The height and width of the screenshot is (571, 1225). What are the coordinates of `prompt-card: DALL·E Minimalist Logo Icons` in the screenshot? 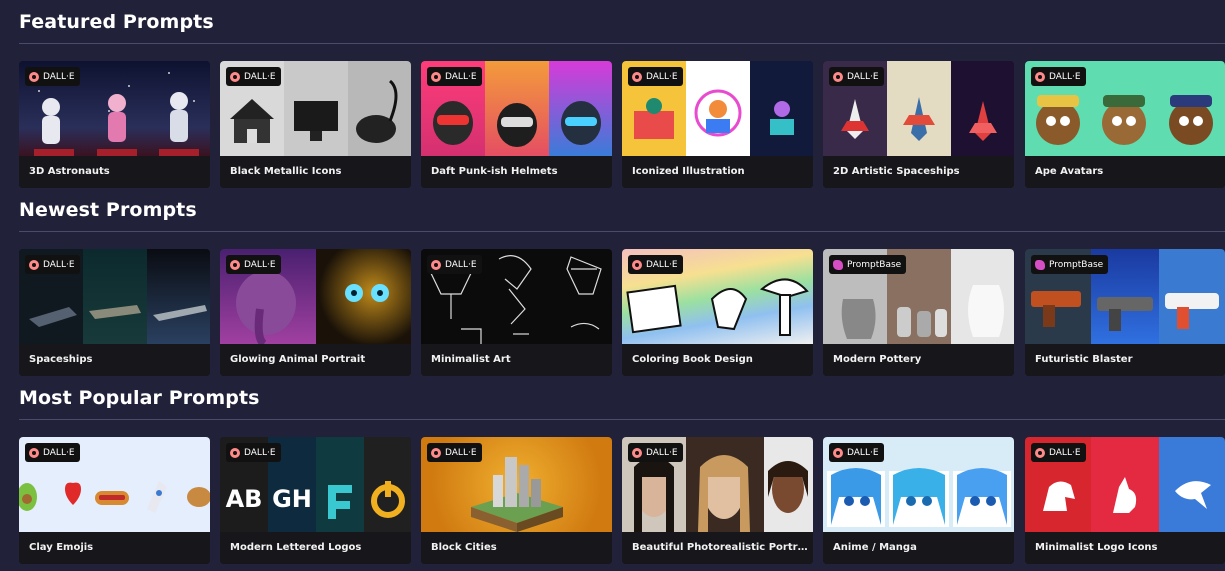 It's located at (1125, 500).